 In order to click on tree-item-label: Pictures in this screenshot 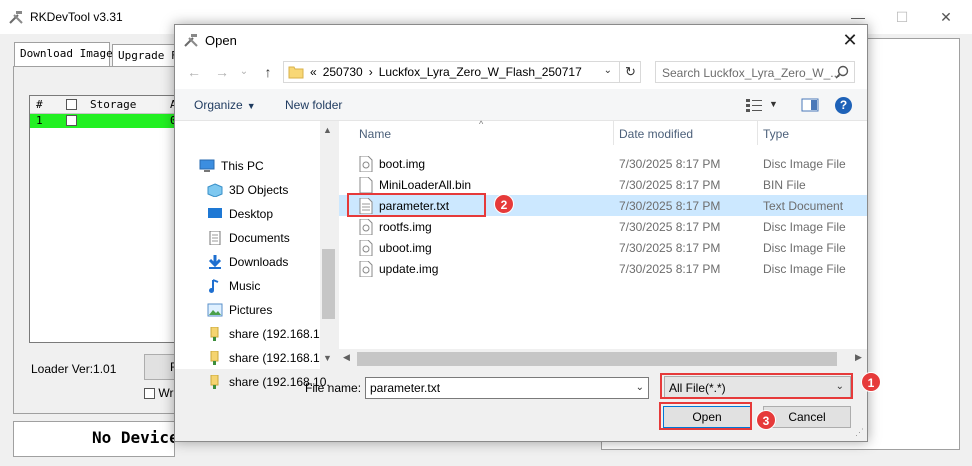, I will do `click(251, 310)`.